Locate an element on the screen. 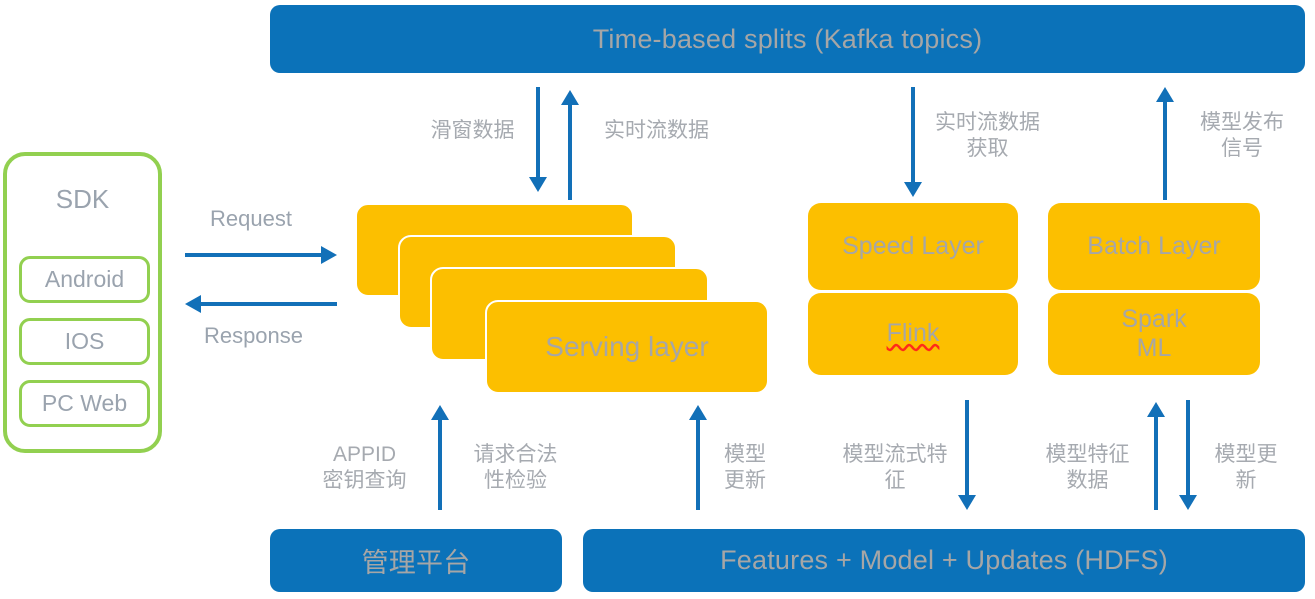 Image resolution: width=1315 pixels, height=599 pixels. spark-ml-box: Spark ML is located at coordinates (1154, 334).